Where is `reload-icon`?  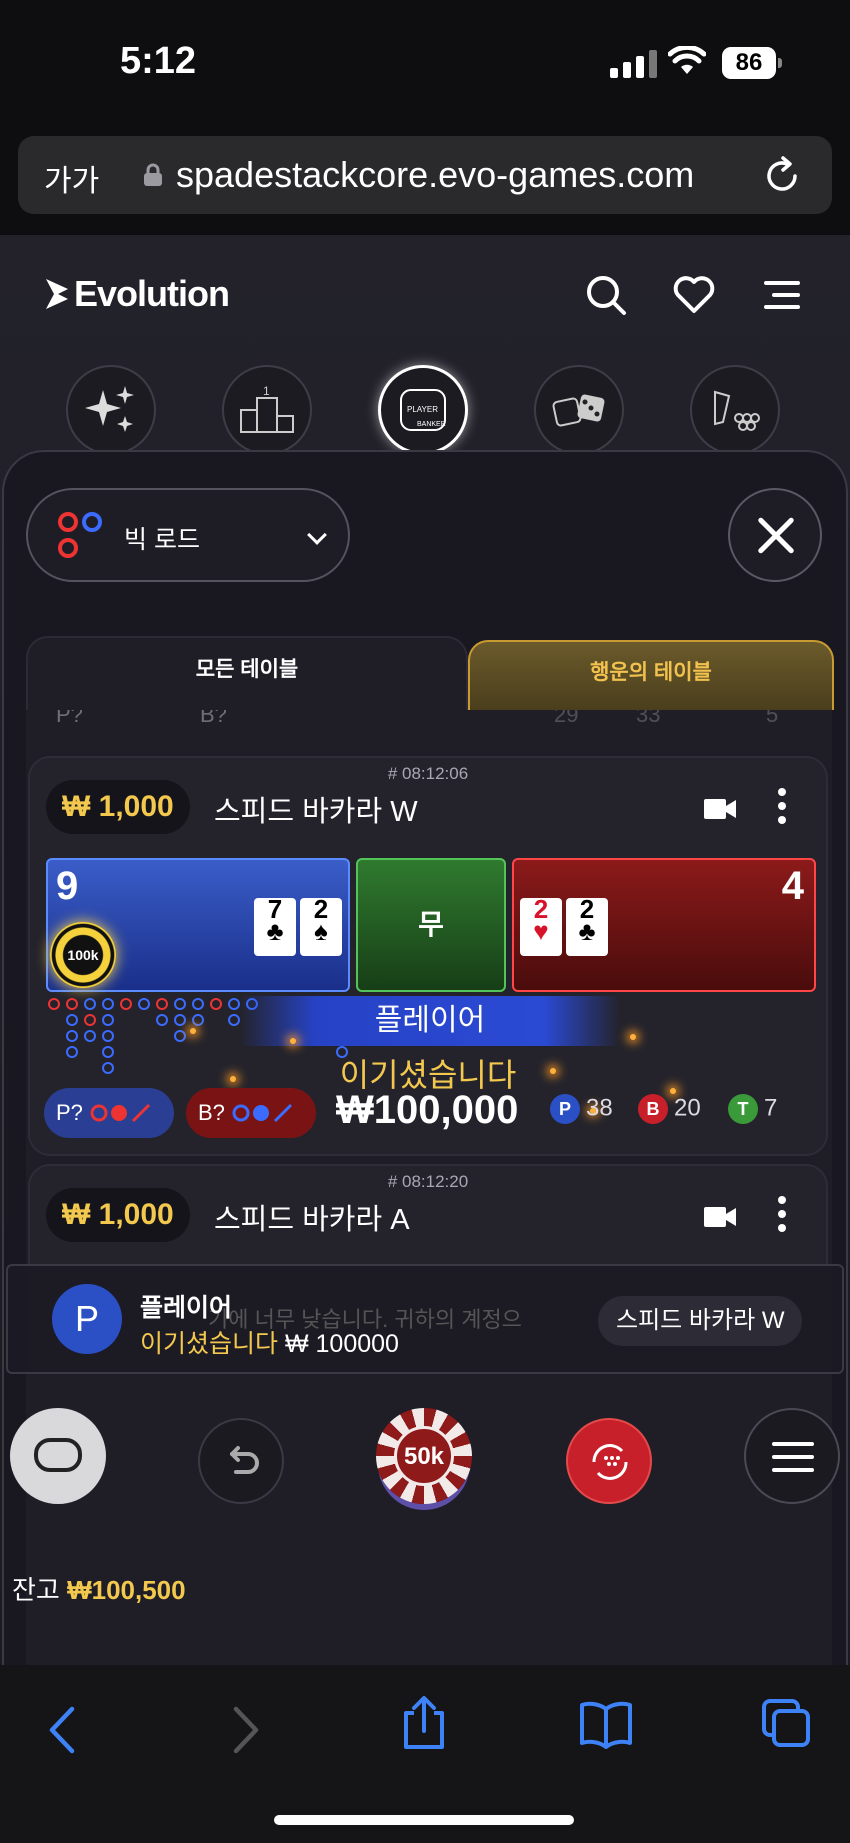 reload-icon is located at coordinates (783, 175).